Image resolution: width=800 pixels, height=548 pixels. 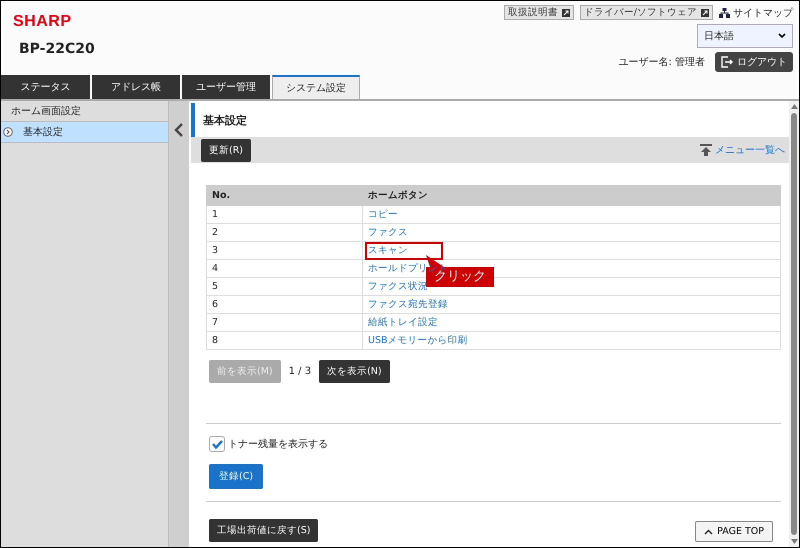 I want to click on table-cell: 6, so click(x=284, y=305).